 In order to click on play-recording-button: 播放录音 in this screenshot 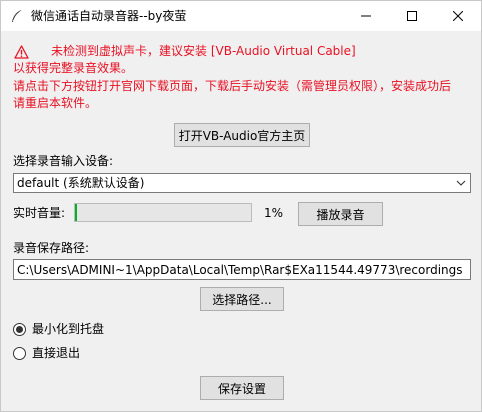, I will do `click(340, 214)`.